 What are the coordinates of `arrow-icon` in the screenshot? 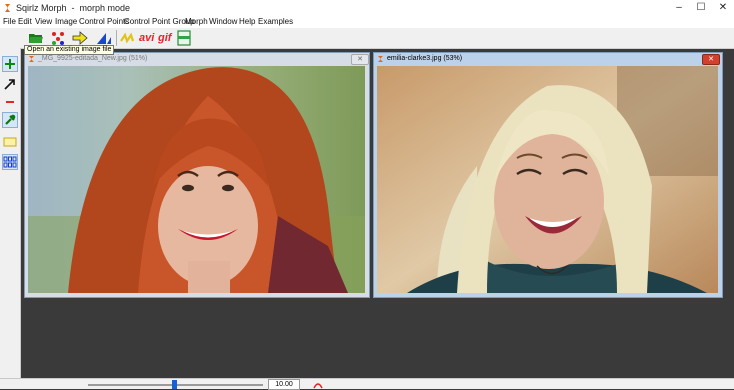 It's located at (10, 84).